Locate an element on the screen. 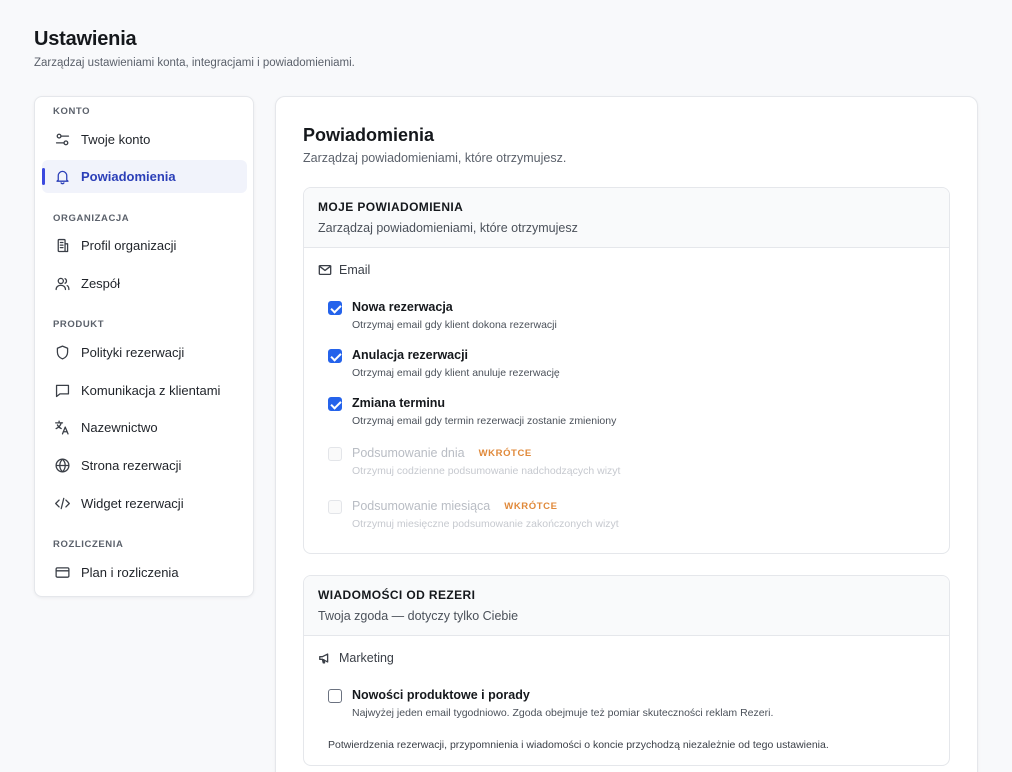 The width and height of the screenshot is (1012, 772). nav-heading-konto: KONTO is located at coordinates (72, 111).